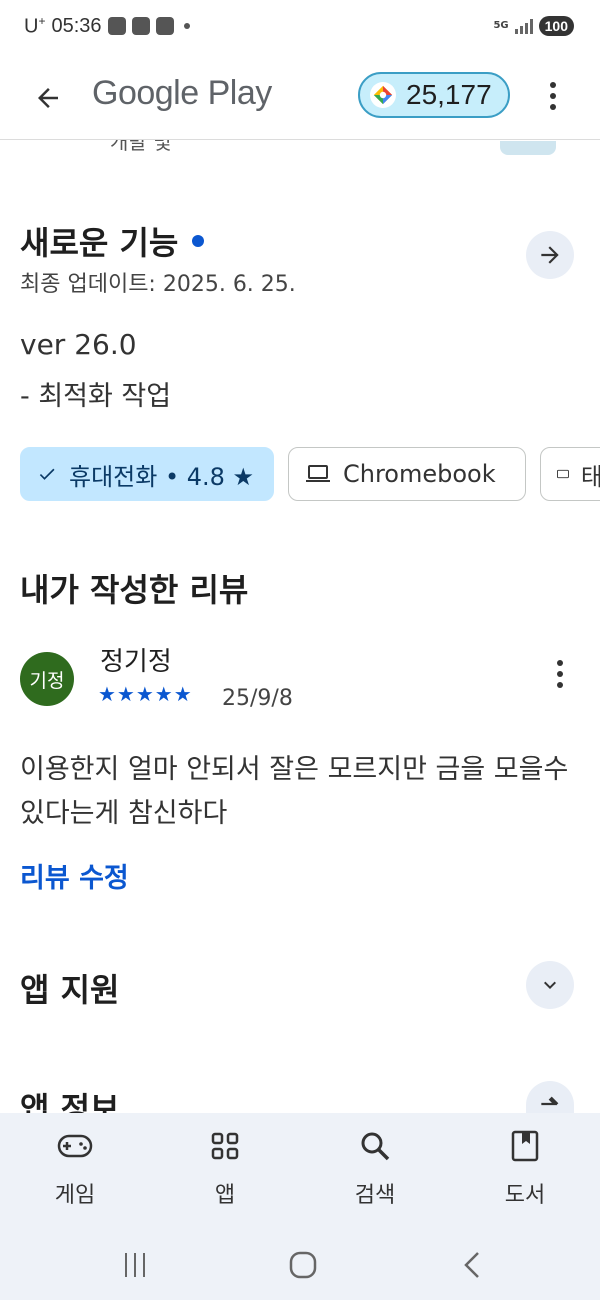  I want to click on release-notes: - 최적화 작업, so click(96, 396).